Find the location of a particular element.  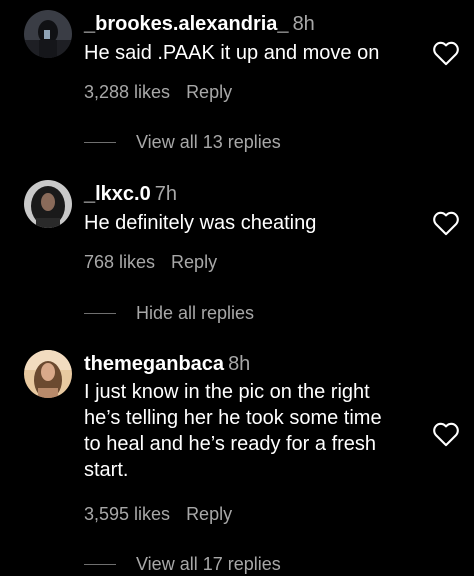

view-replies-button: View all 17 replies is located at coordinates (182, 564).